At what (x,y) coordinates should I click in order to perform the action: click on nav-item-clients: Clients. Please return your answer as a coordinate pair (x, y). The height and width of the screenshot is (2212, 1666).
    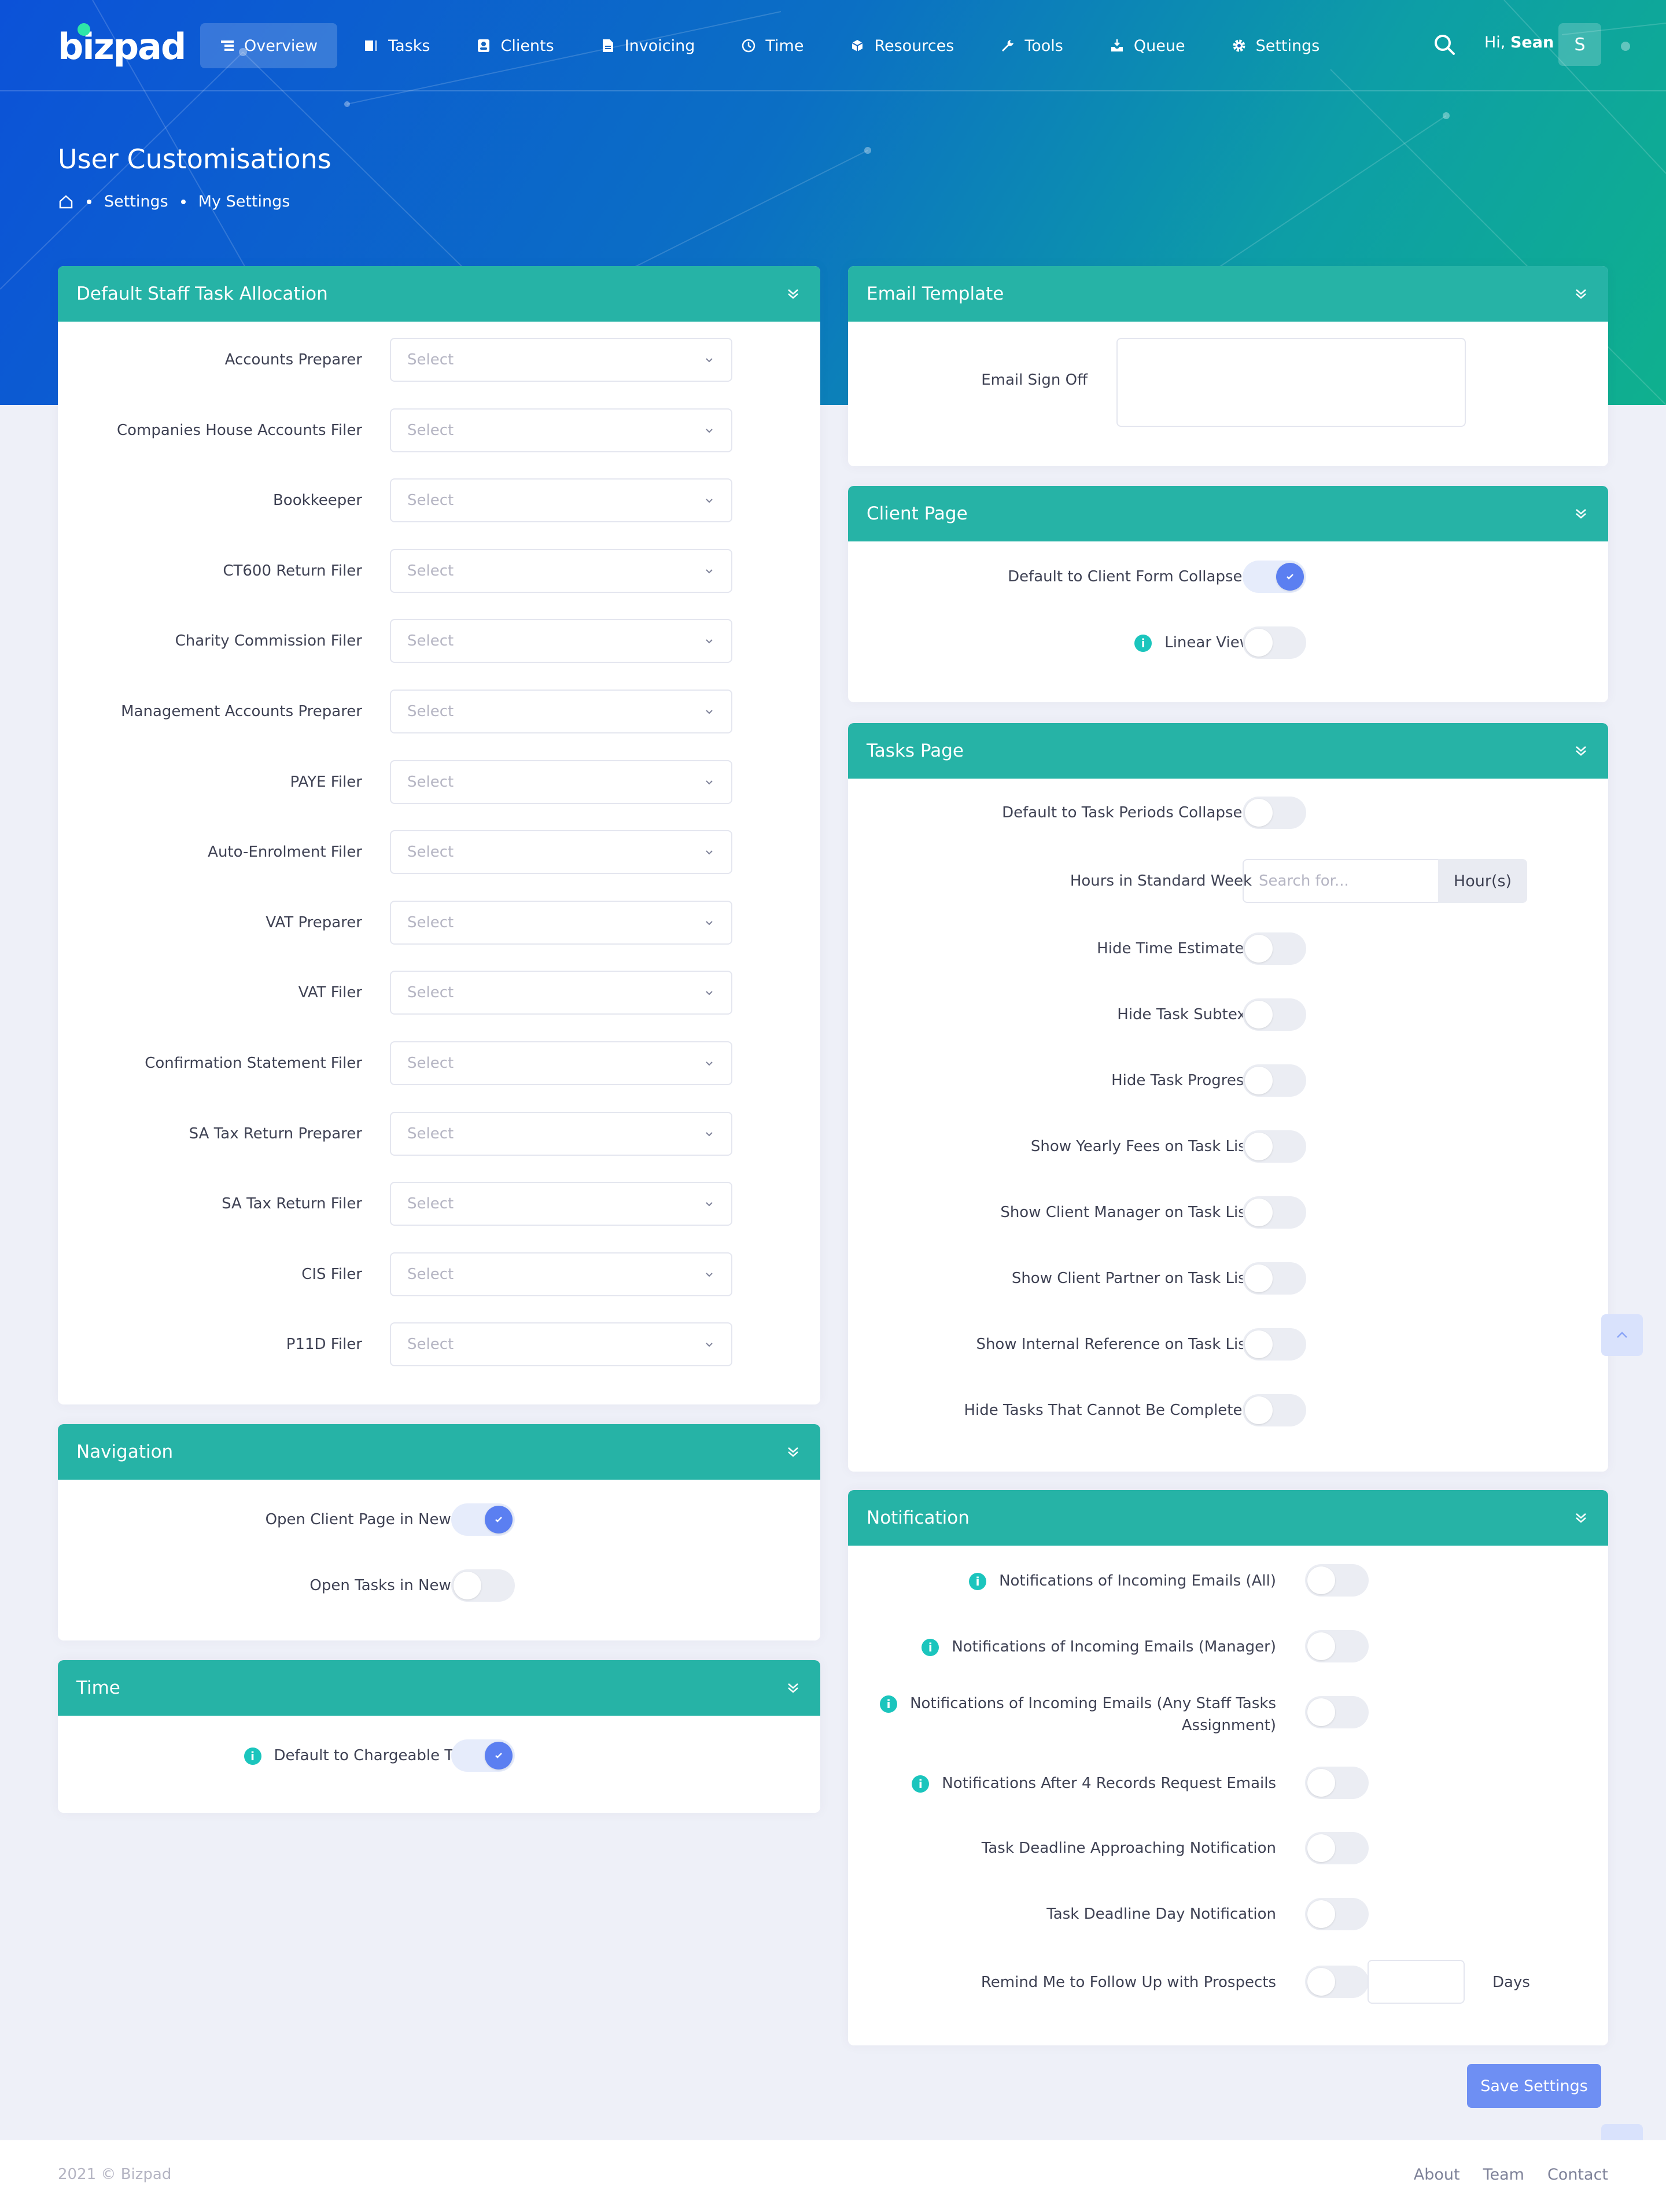
    Looking at the image, I should click on (514, 45).